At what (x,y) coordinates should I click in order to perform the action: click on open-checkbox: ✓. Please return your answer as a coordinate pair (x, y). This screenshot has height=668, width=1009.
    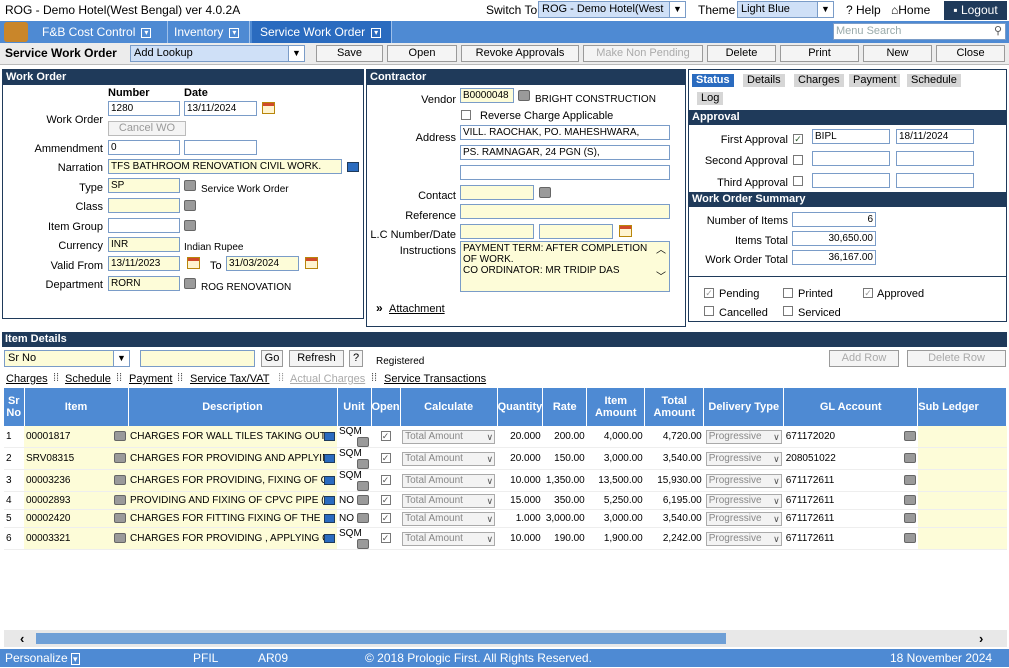
    Looking at the image, I should click on (385, 458).